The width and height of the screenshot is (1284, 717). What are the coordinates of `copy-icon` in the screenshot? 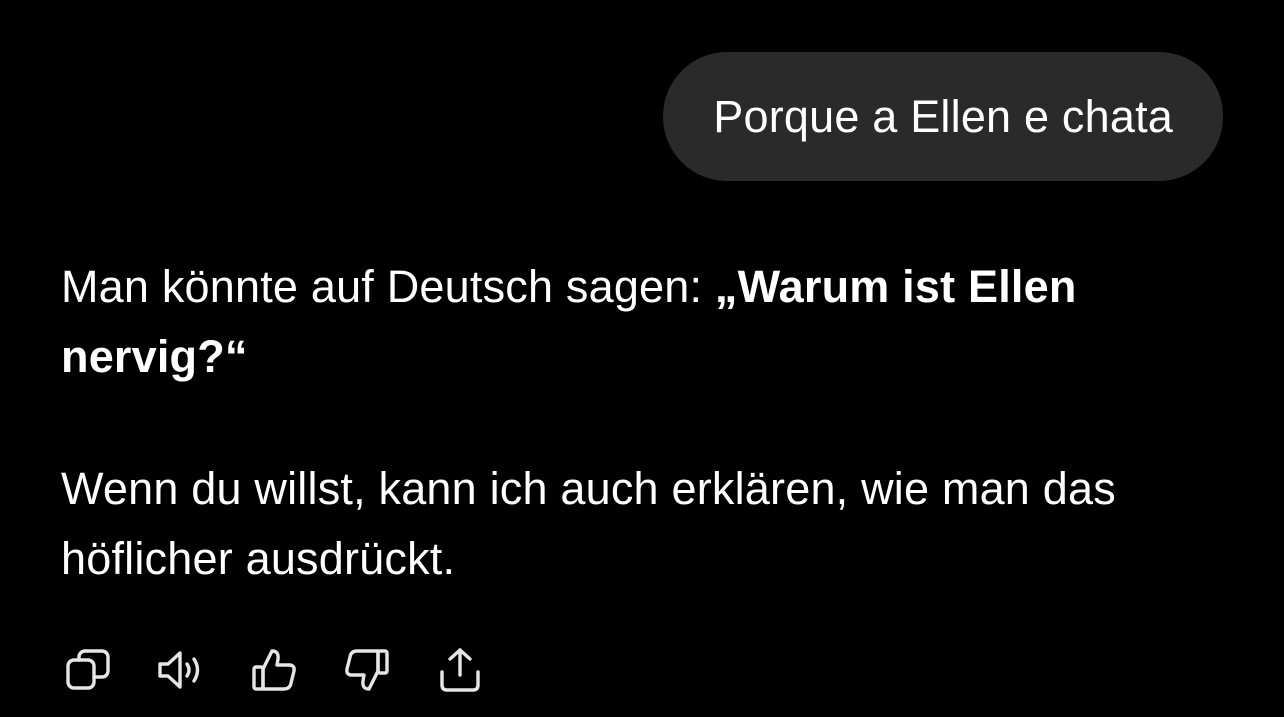 It's located at (88, 669).